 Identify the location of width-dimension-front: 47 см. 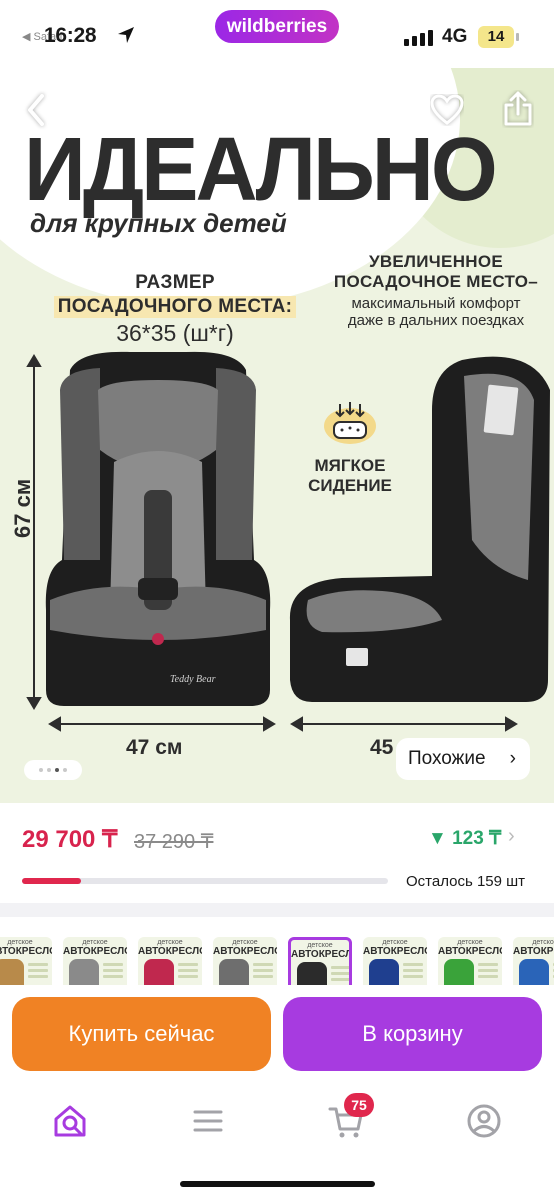
(154, 747).